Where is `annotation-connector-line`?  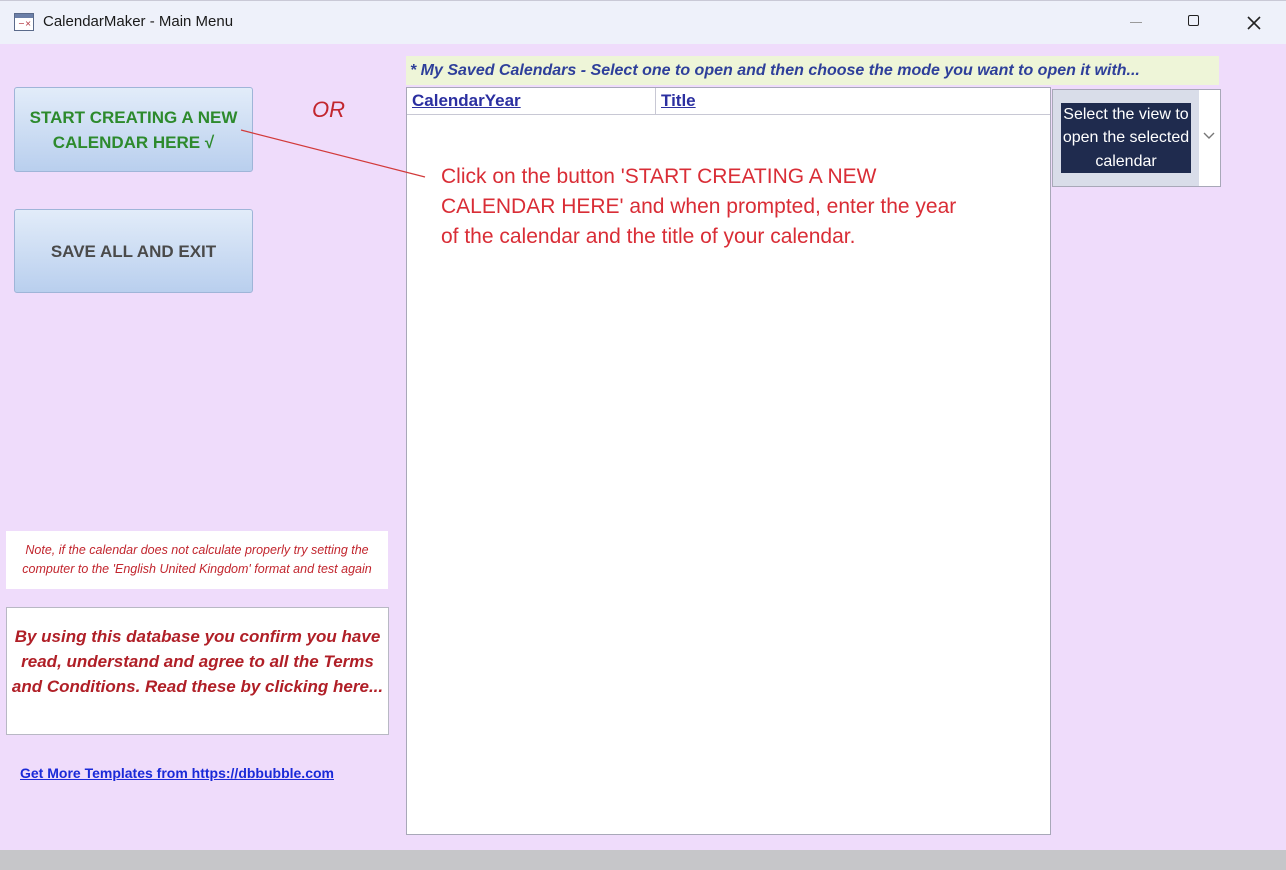
annotation-connector-line is located at coordinates (333, 153).